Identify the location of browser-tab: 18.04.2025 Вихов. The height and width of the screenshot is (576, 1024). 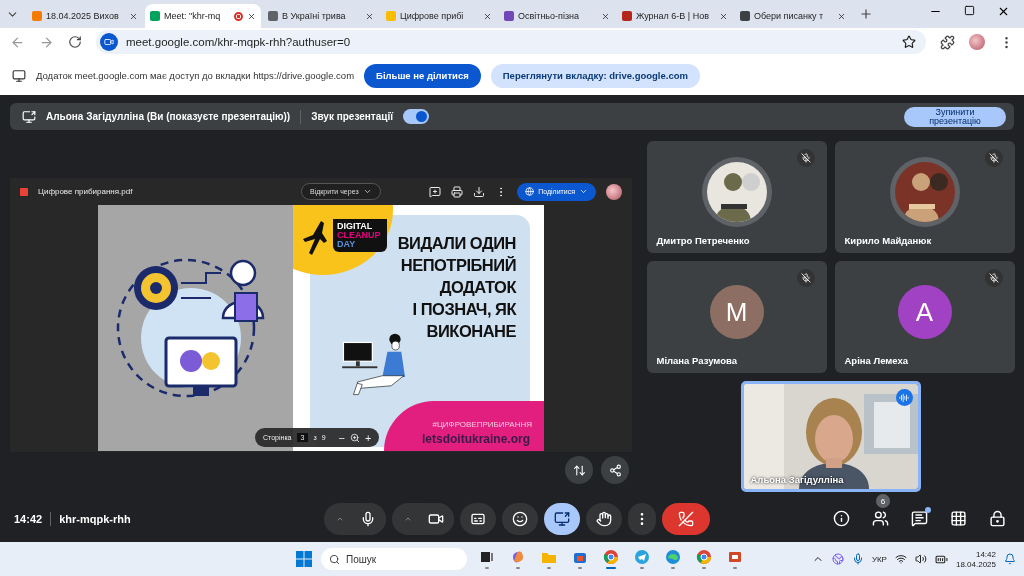
(85, 16).